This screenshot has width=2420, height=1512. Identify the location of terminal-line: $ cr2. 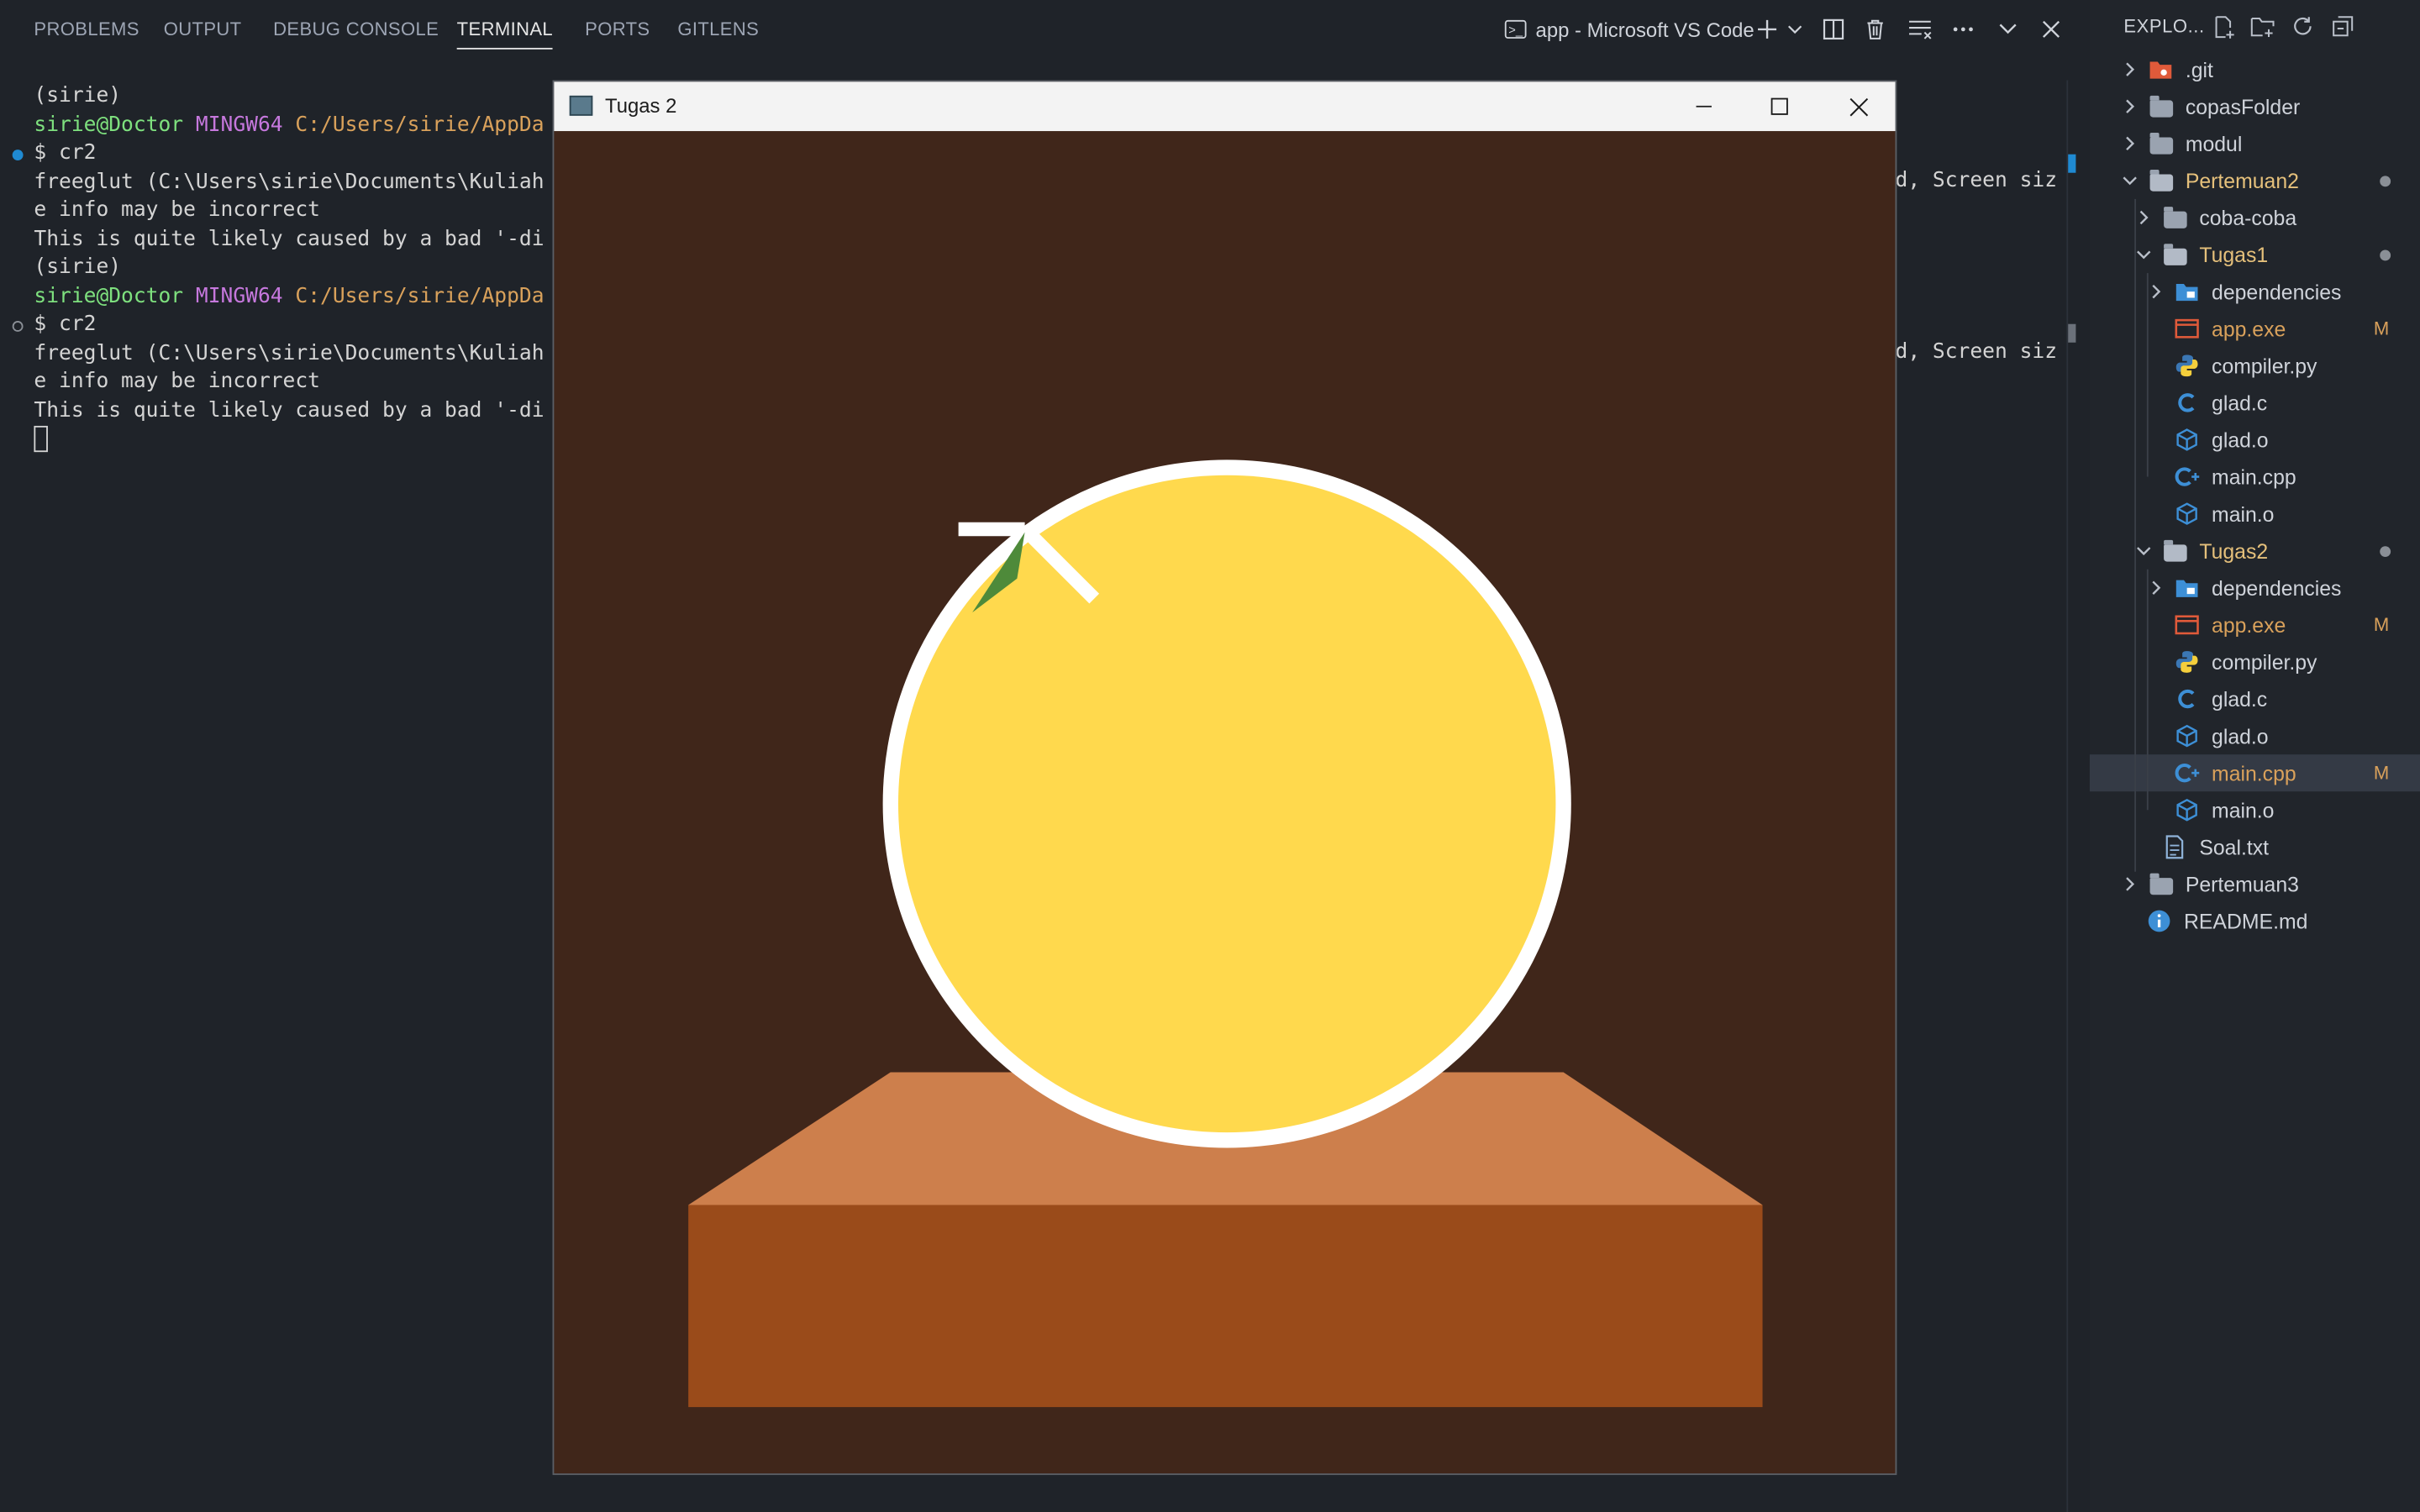
(289, 326).